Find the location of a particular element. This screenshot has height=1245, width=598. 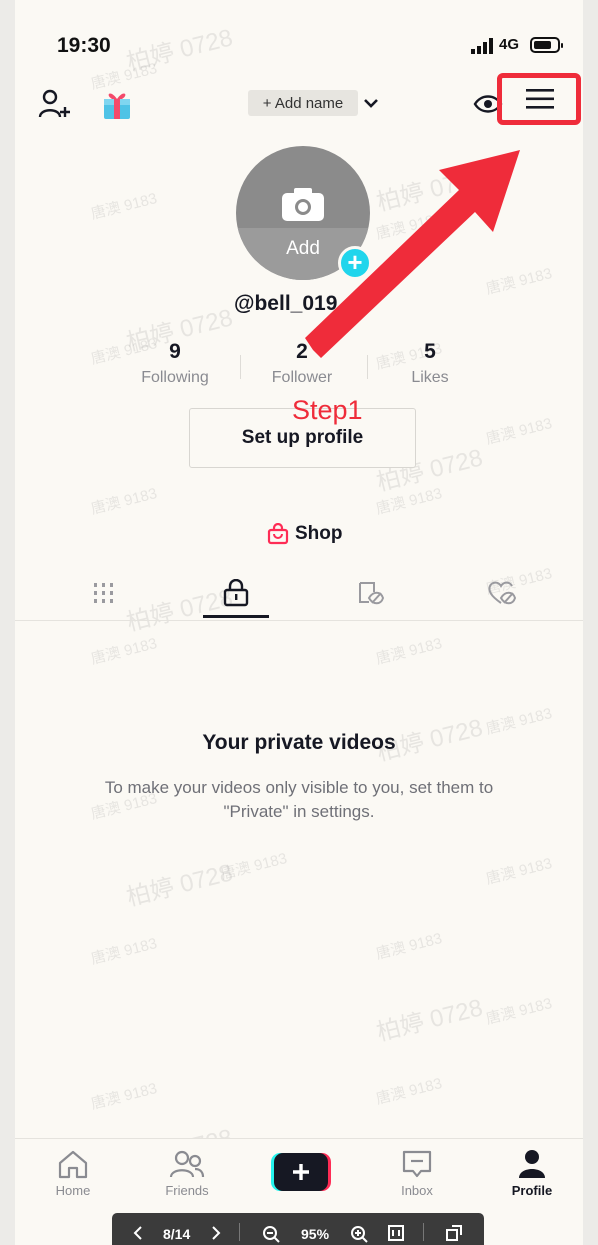

battery-icon is located at coordinates (546, 45).